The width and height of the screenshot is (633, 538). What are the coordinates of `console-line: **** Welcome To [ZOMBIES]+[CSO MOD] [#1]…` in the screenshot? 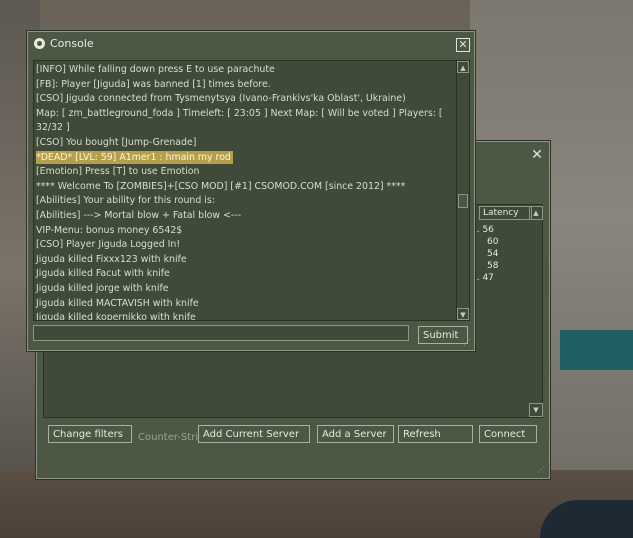 It's located at (245, 186).